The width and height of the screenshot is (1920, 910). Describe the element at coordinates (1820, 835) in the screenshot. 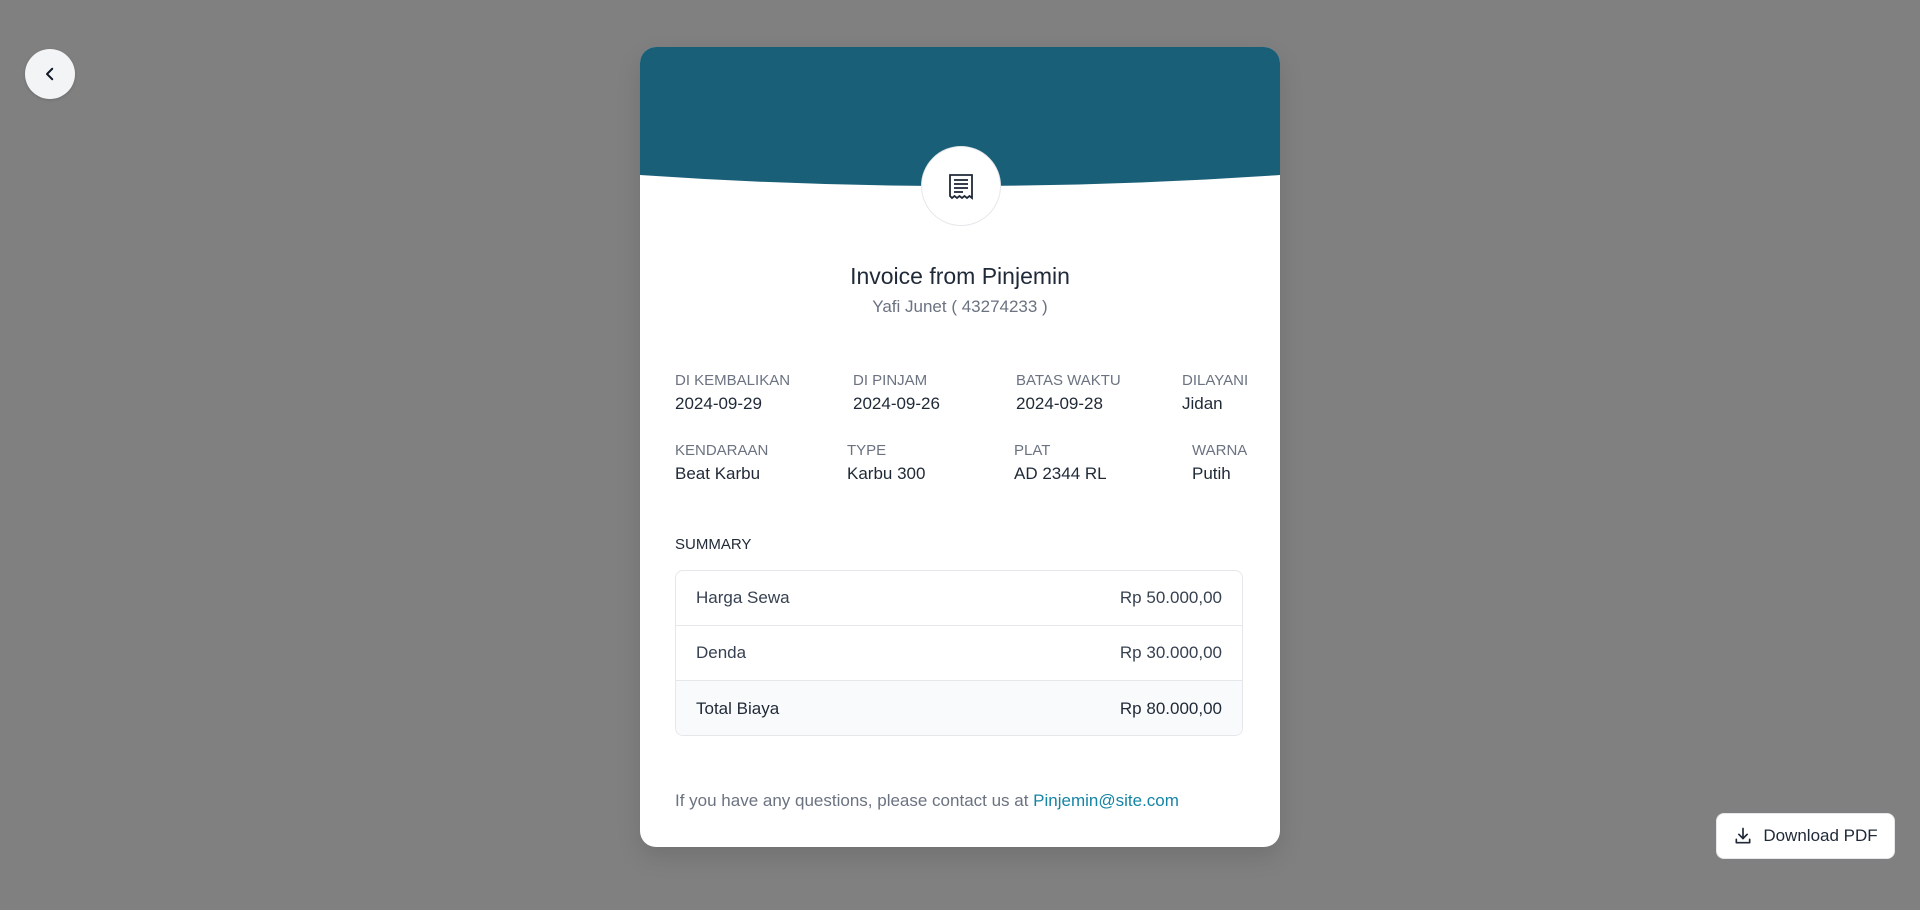

I see `download-pdf-label: Download PDF` at that location.